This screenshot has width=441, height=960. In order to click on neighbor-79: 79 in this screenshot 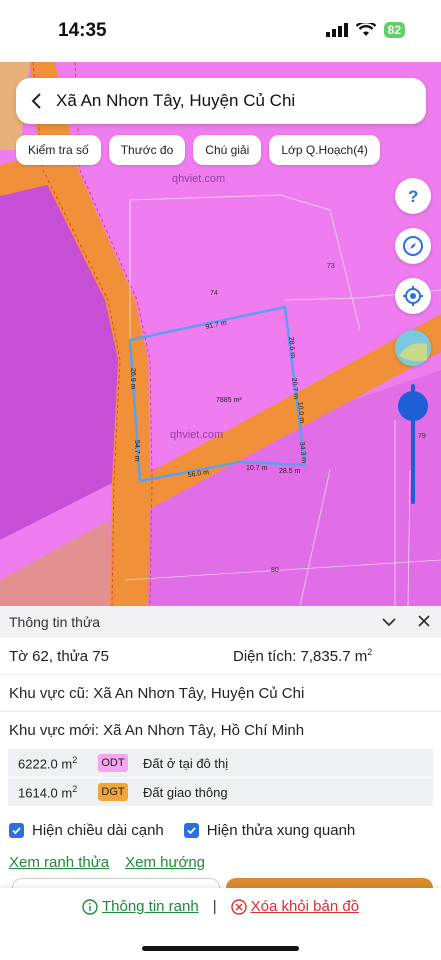, I will do `click(422, 436)`.